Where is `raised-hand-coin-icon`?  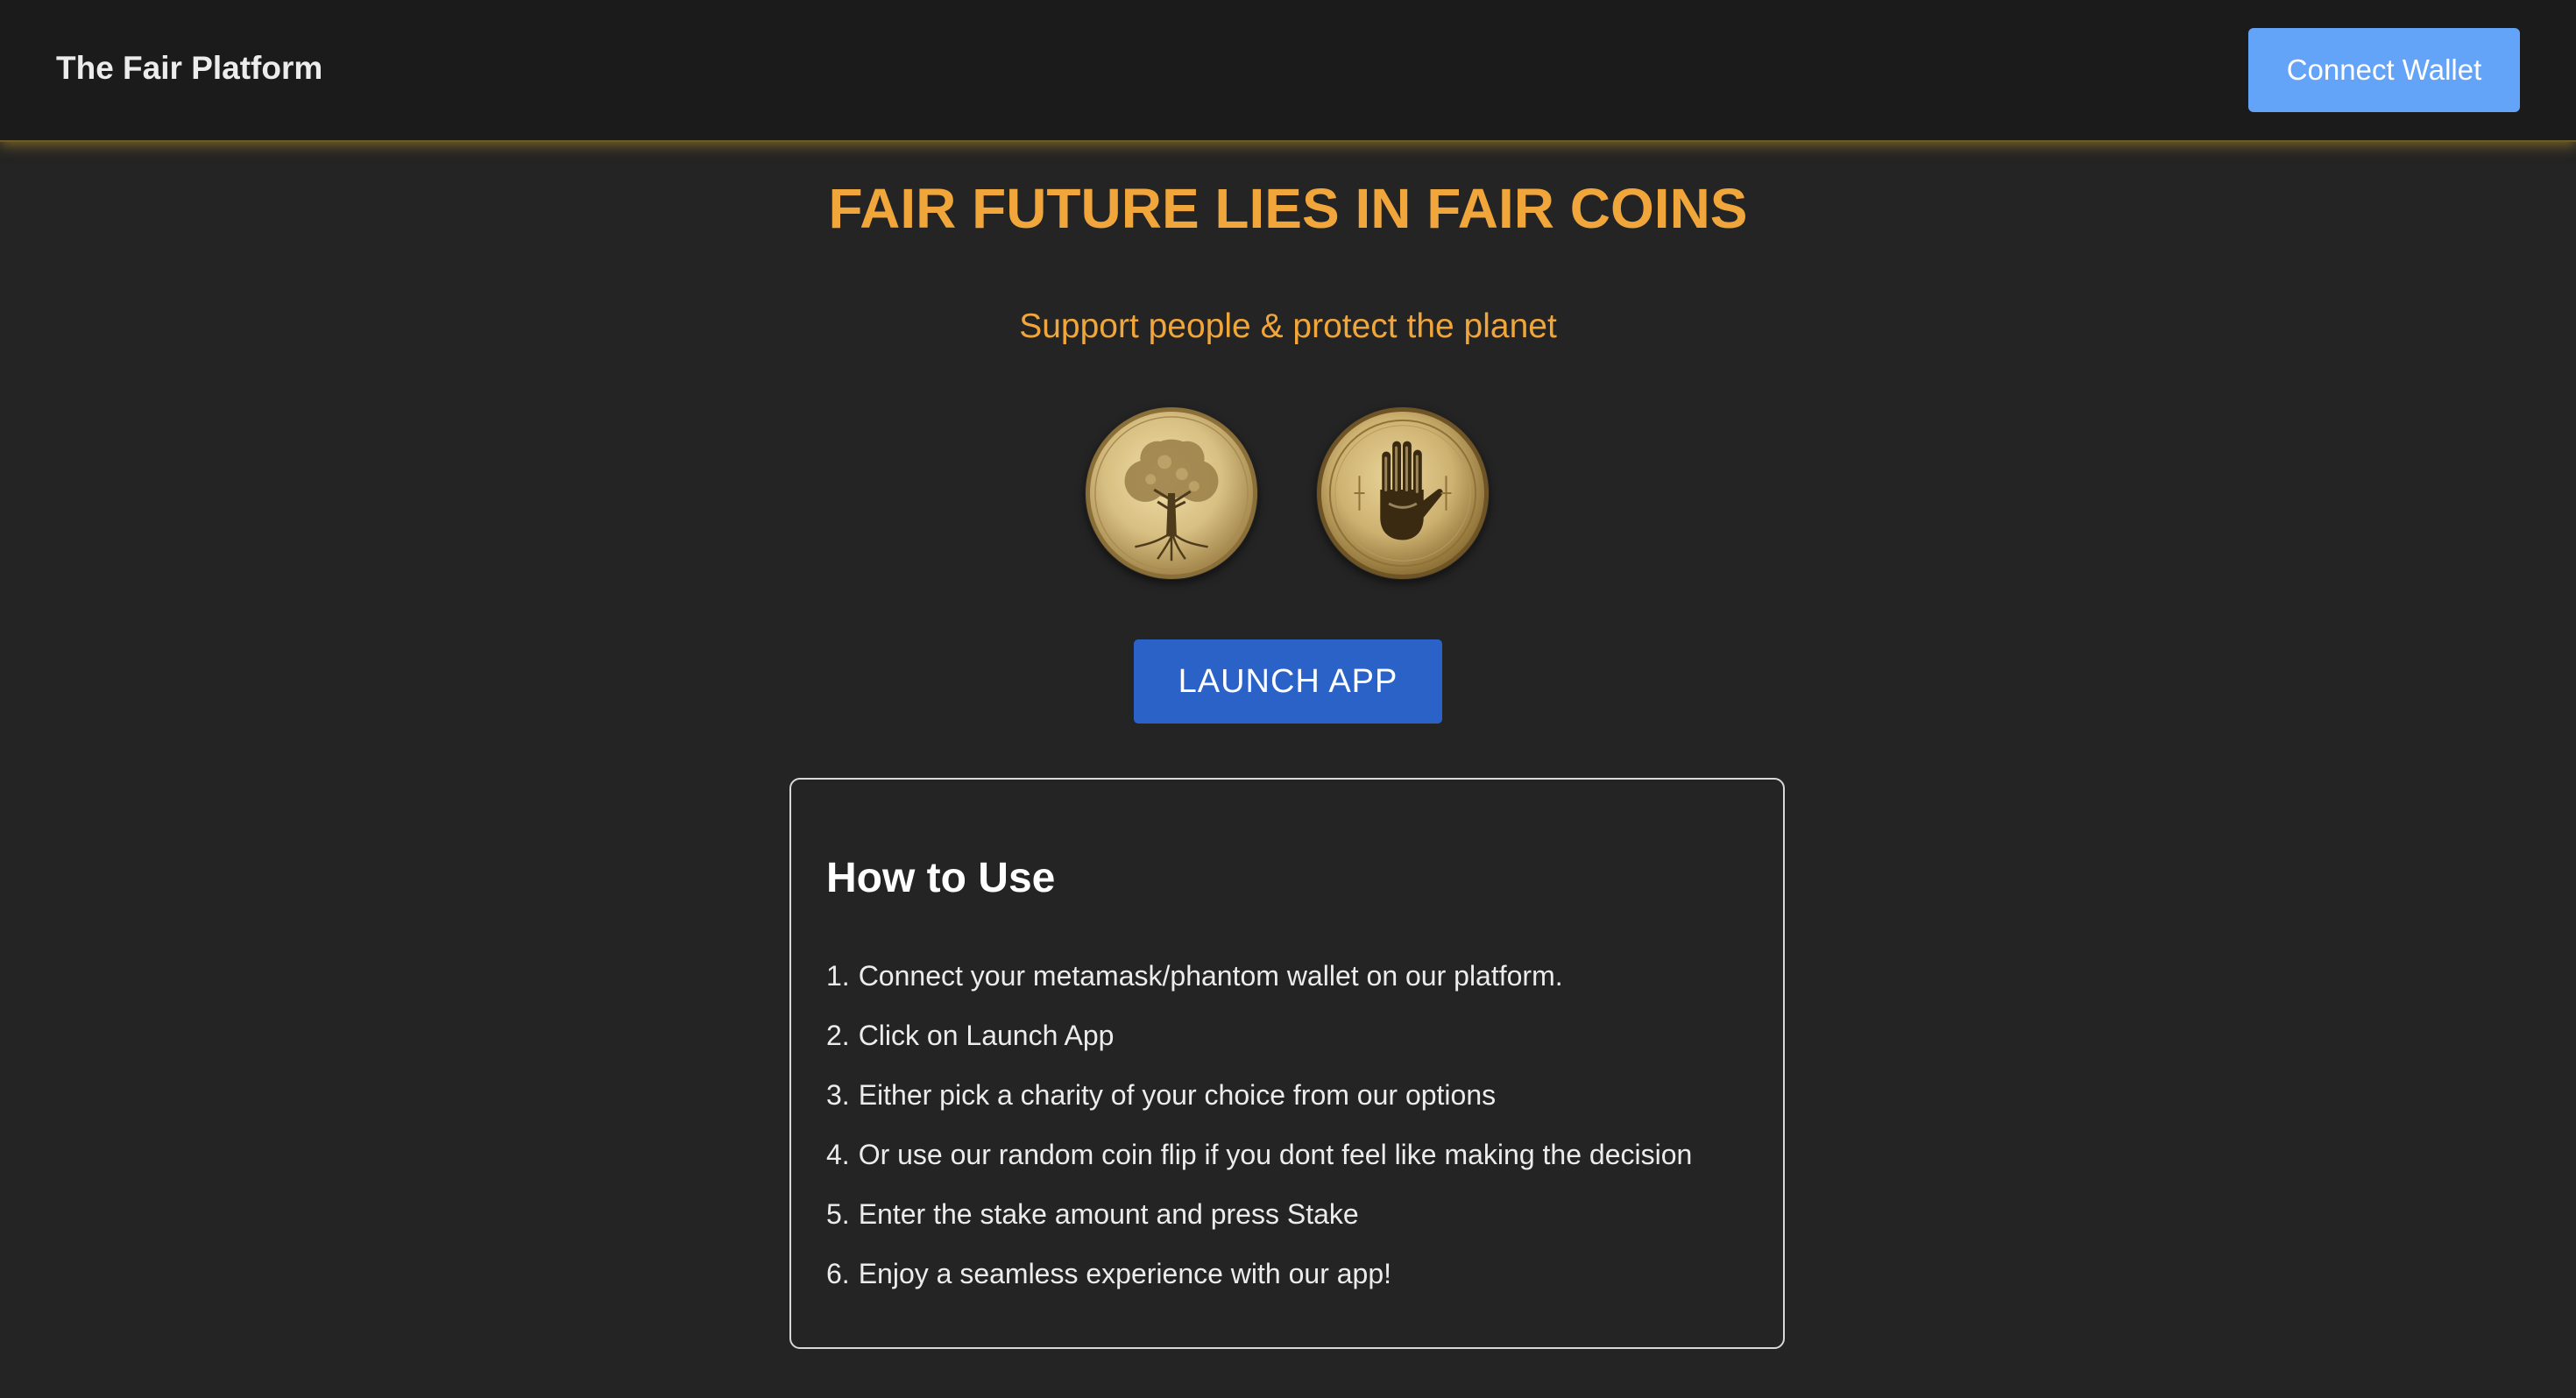
raised-hand-coin-icon is located at coordinates (1403, 493).